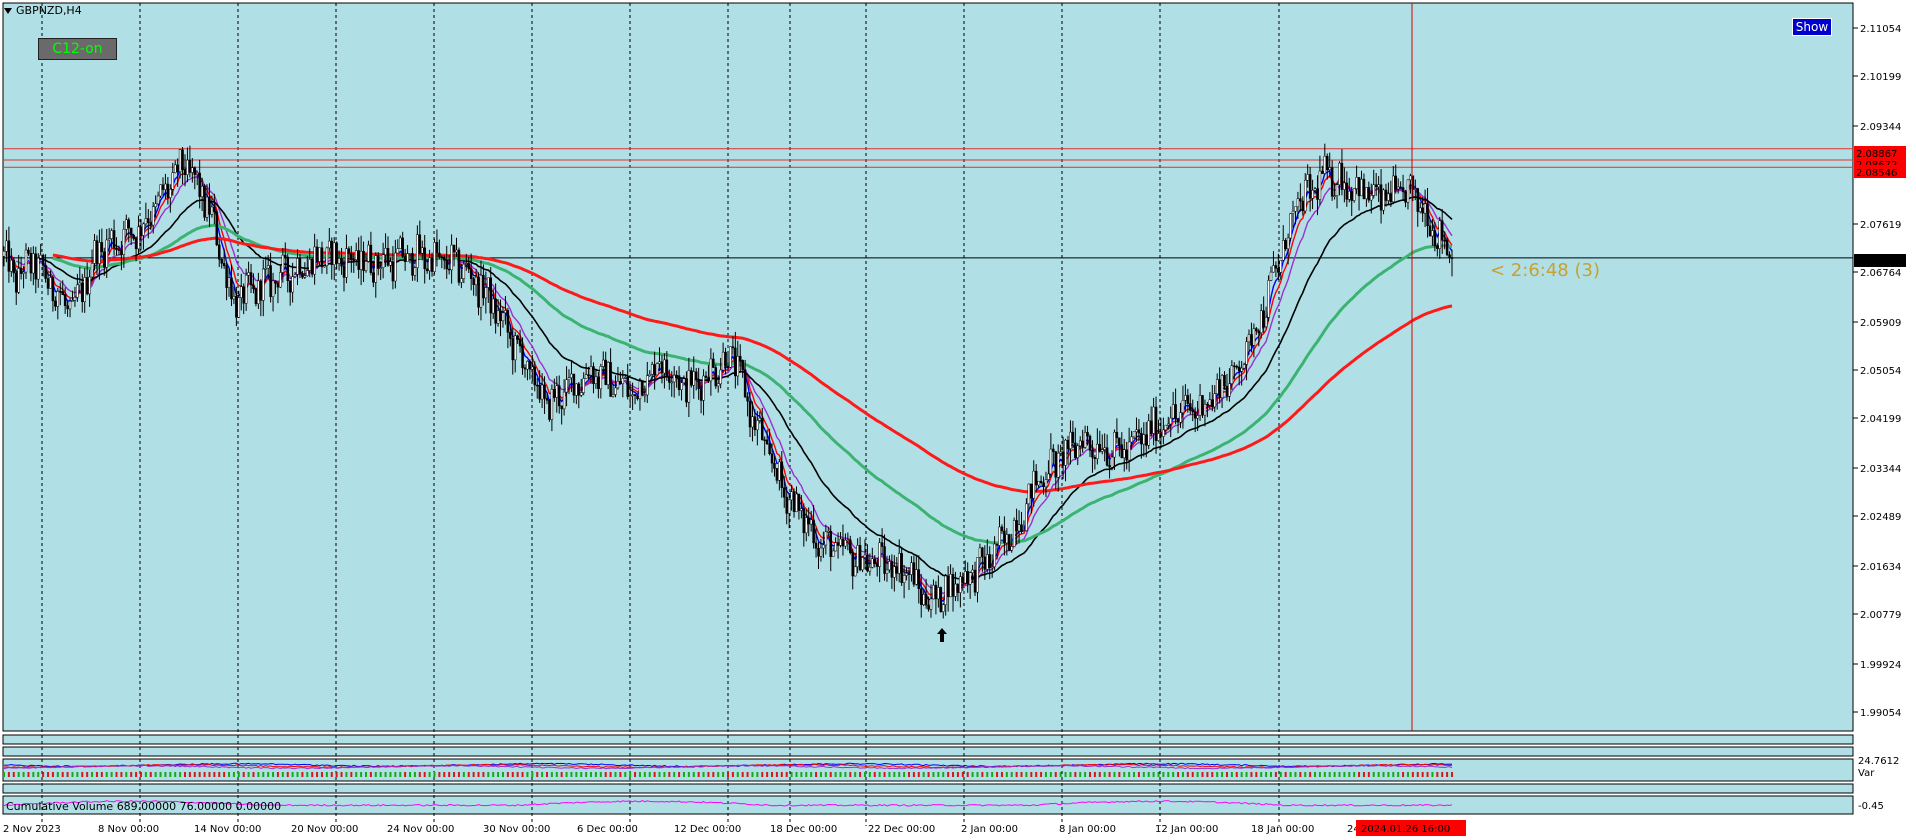  Describe the element at coordinates (1880, 665) in the screenshot. I see `price-tick-label: 1.99924` at that location.